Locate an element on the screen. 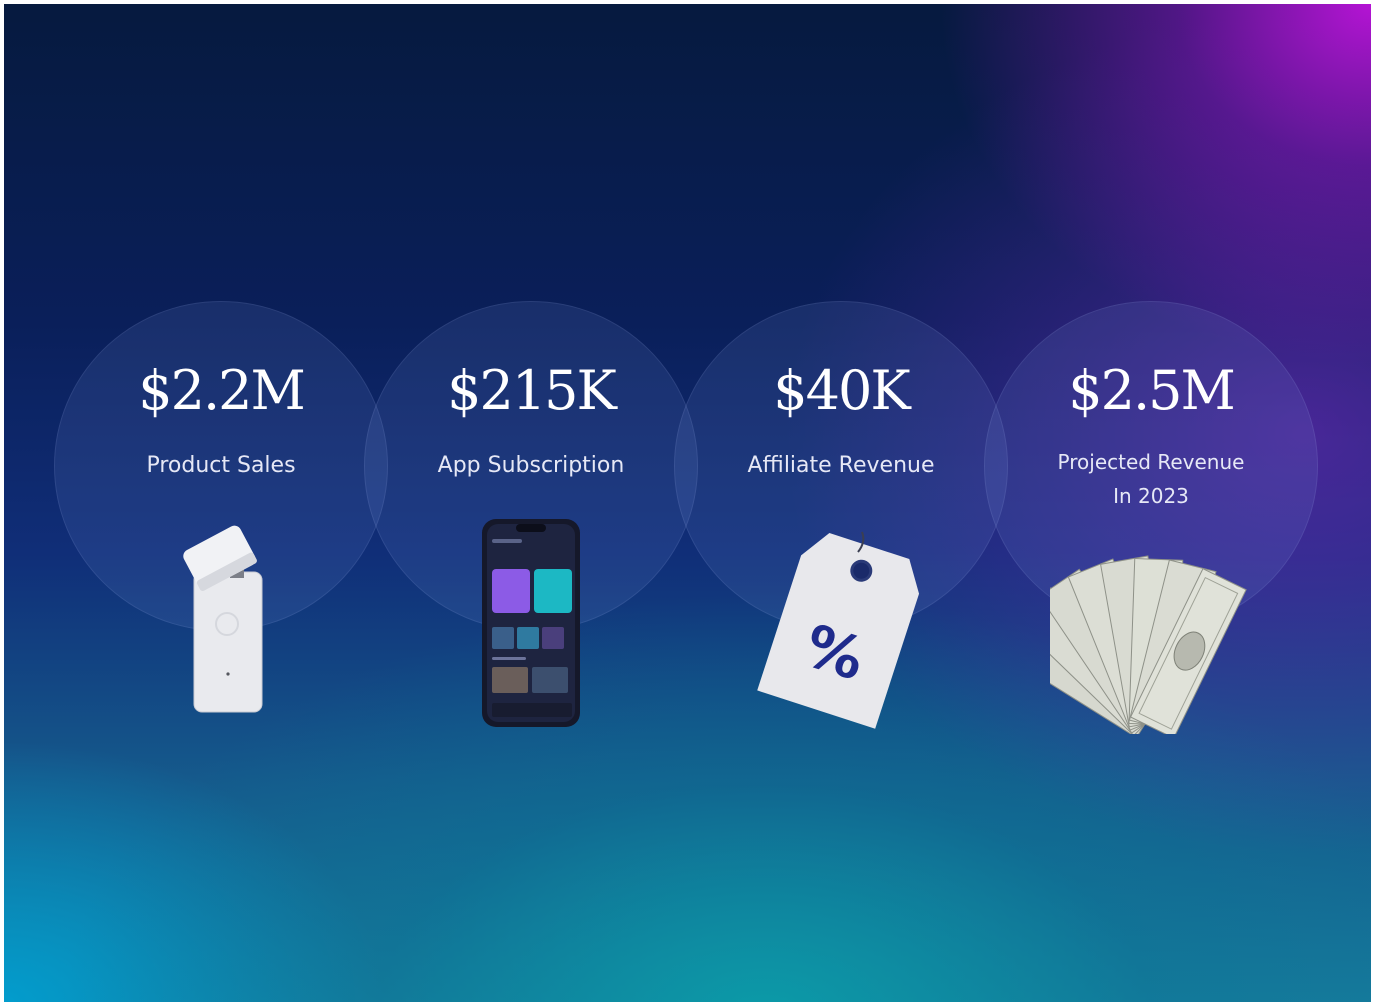  metric-label: Product Sales is located at coordinates (221, 465).